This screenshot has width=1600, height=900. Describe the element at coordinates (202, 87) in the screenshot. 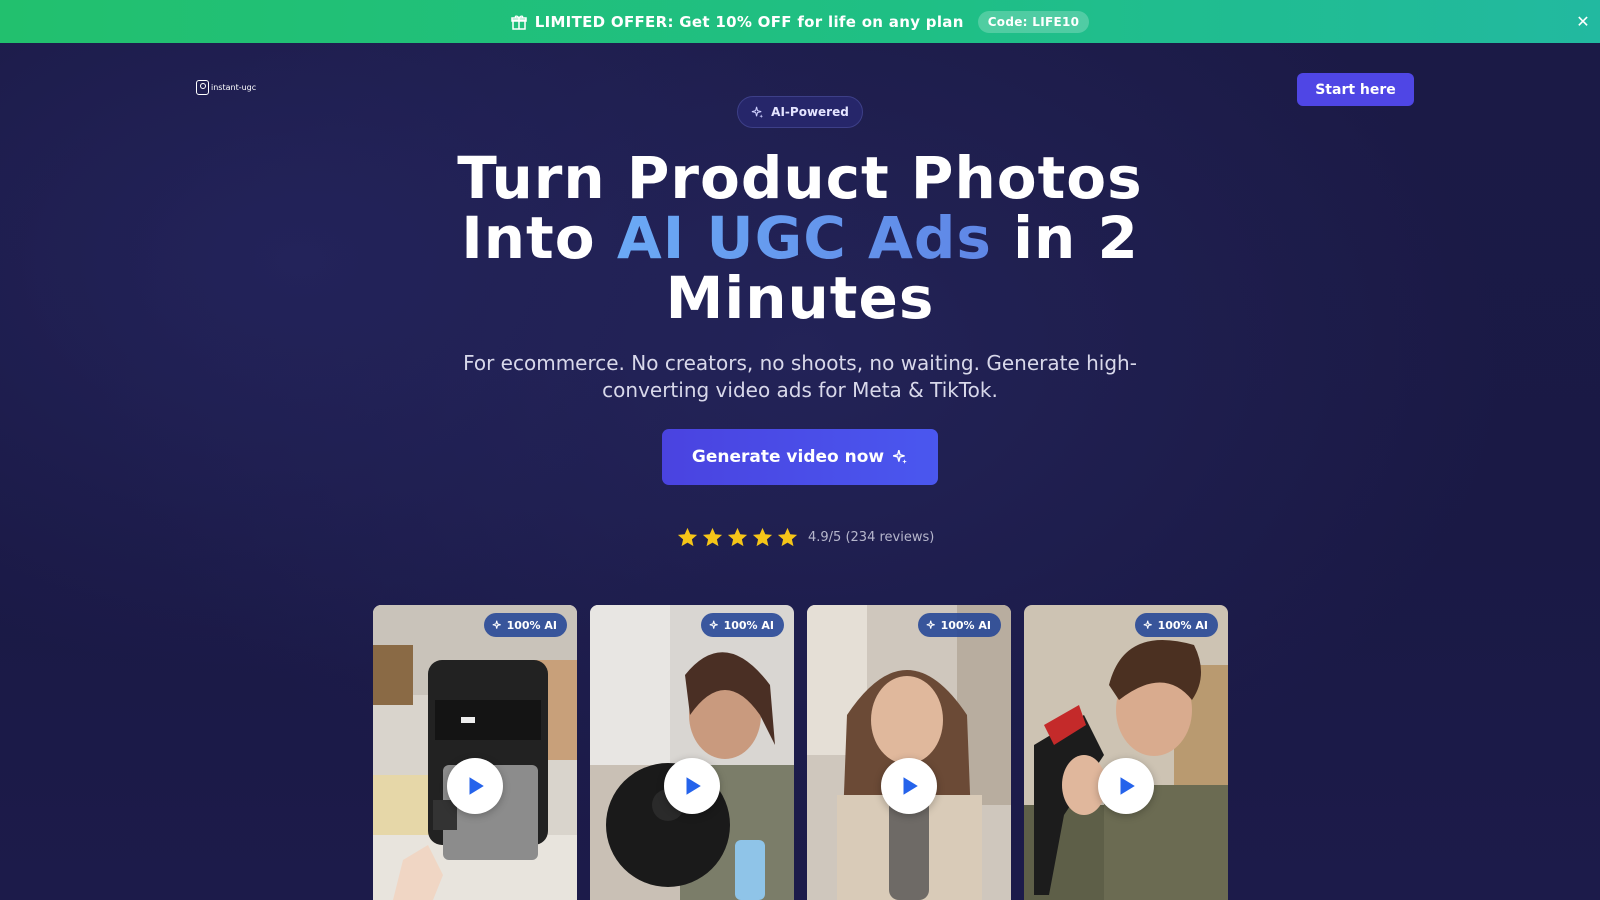

I see `logo-mark-icon` at that location.